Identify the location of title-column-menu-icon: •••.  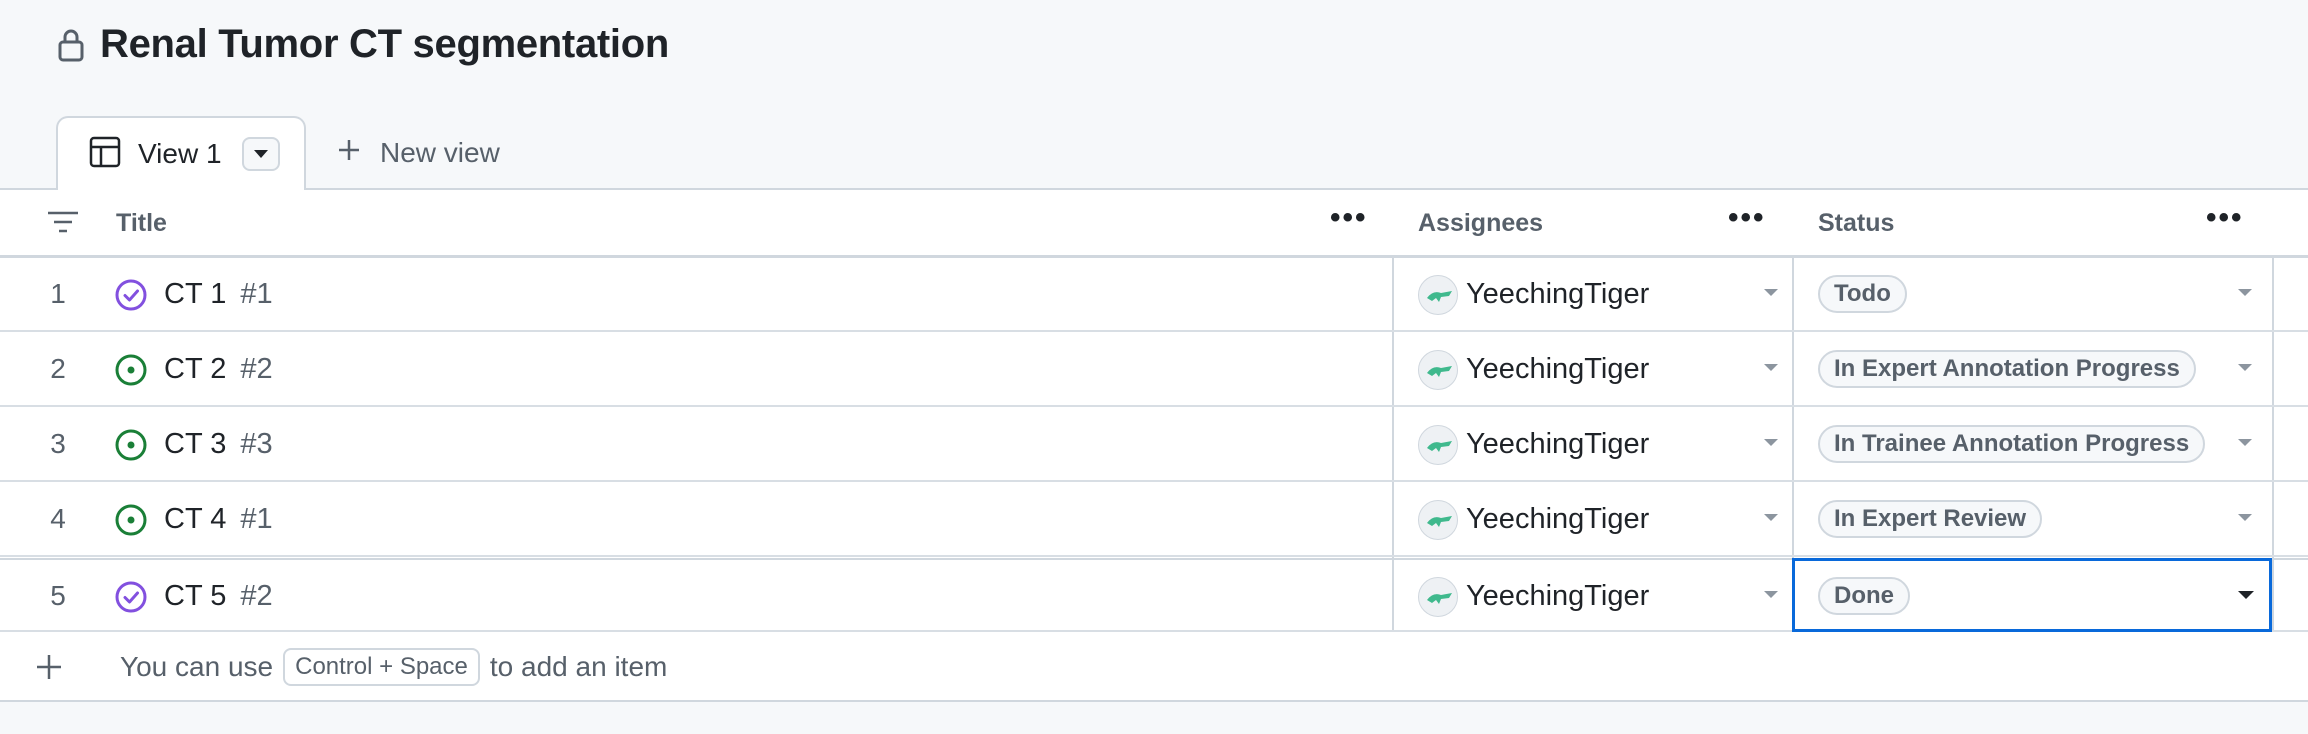
(1349, 218).